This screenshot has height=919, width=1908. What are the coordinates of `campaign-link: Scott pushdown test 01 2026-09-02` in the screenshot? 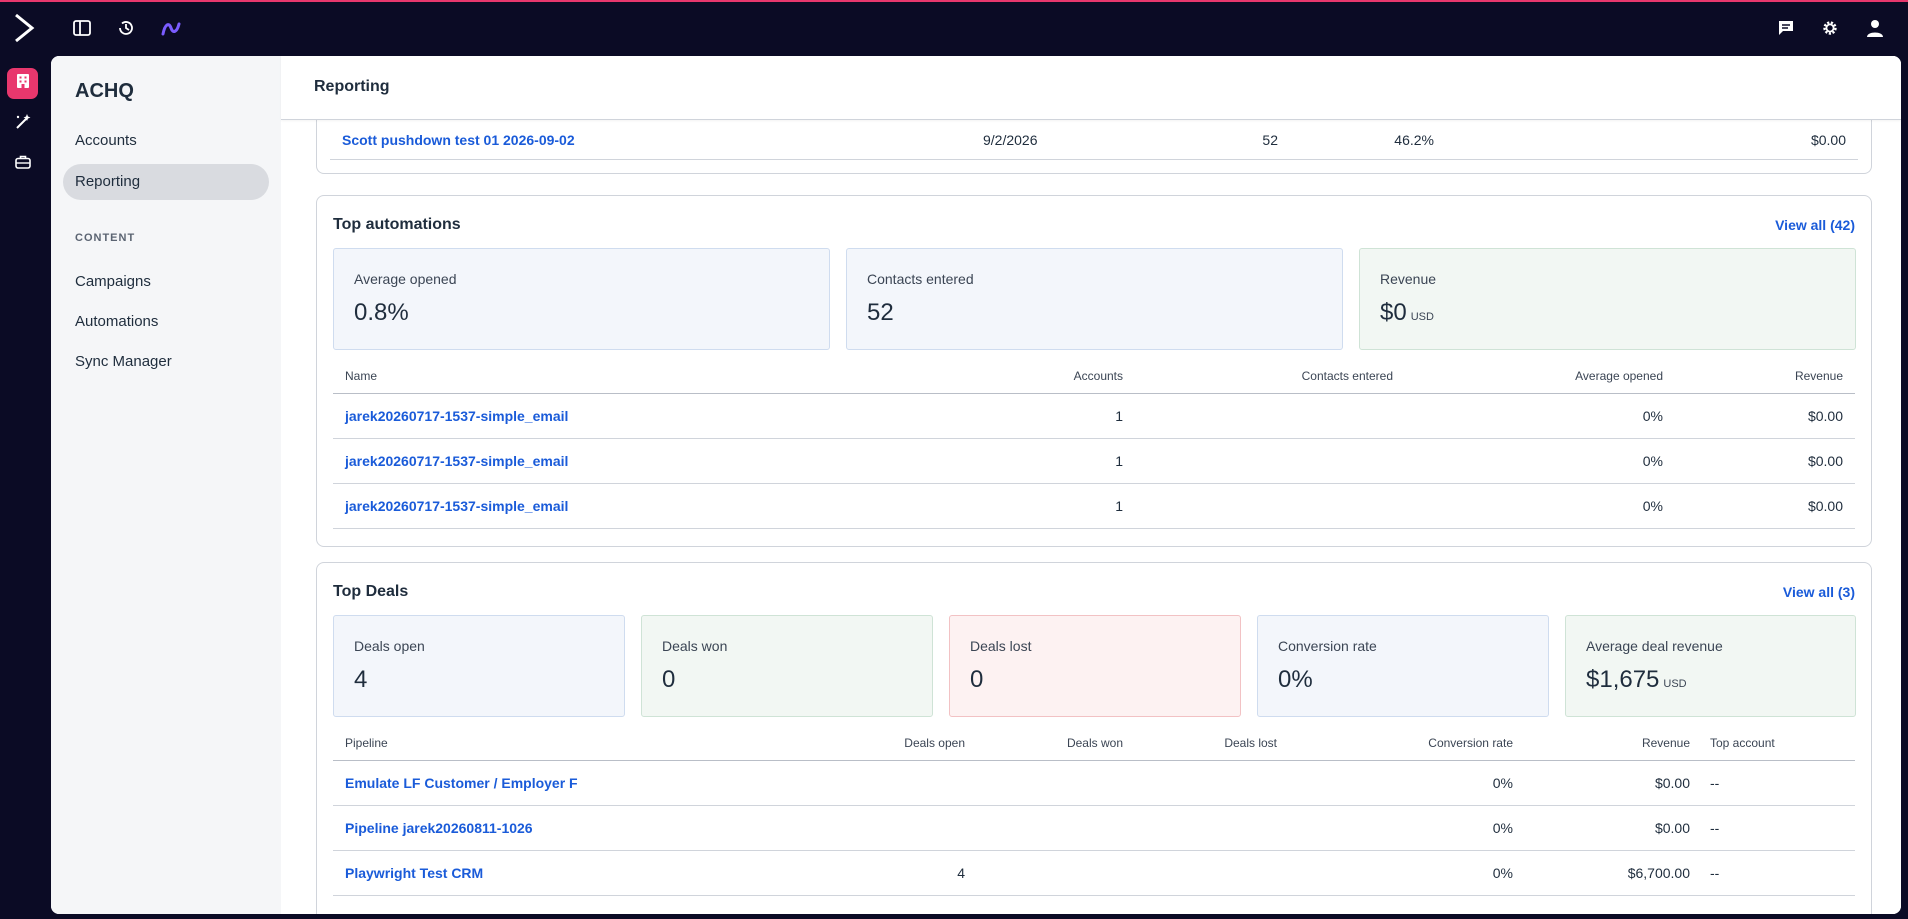 It's located at (458, 140).